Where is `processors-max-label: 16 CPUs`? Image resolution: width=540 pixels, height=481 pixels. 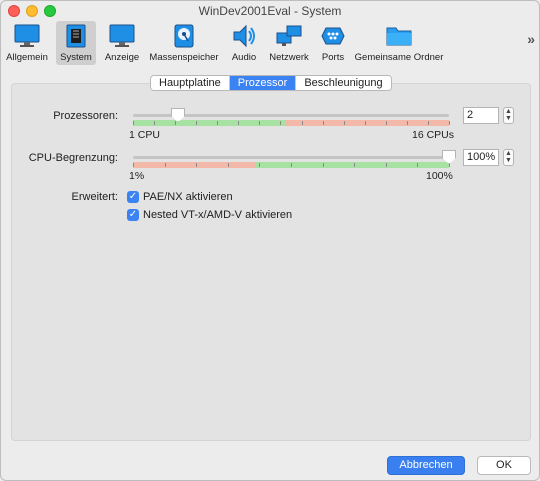
processors-max-label: 16 CPUs is located at coordinates (433, 135).